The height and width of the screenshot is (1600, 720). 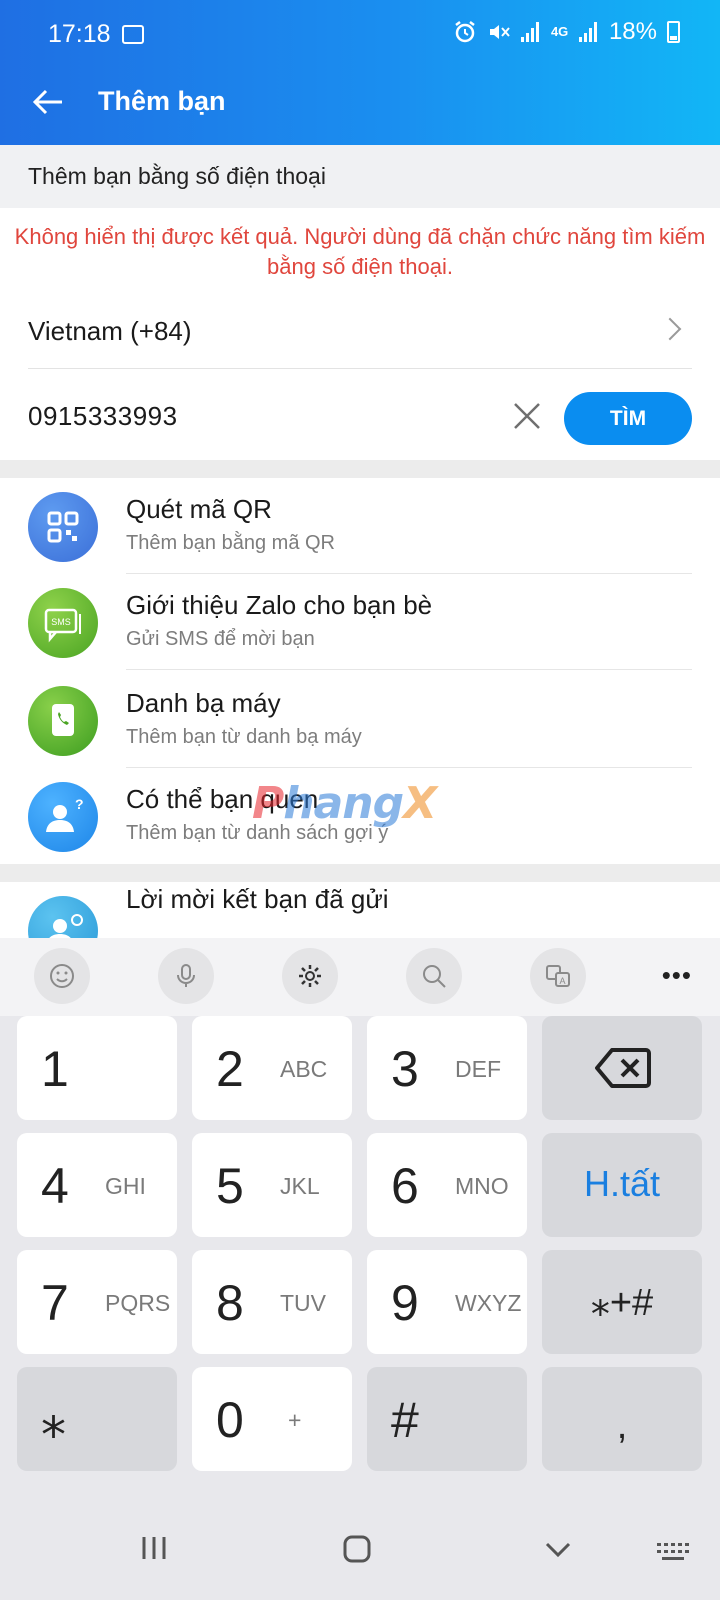 I want to click on star-key: ⁎, so click(x=97, y=1419).